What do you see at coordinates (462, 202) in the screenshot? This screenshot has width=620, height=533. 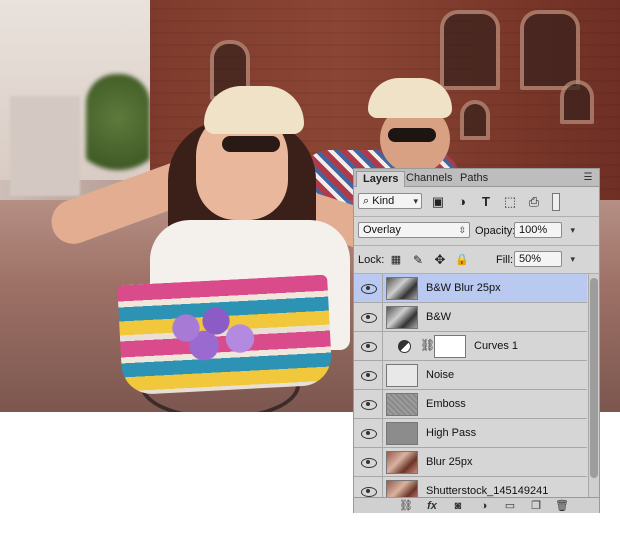 I see `adjustment-filter-icon: ◑` at bounding box center [462, 202].